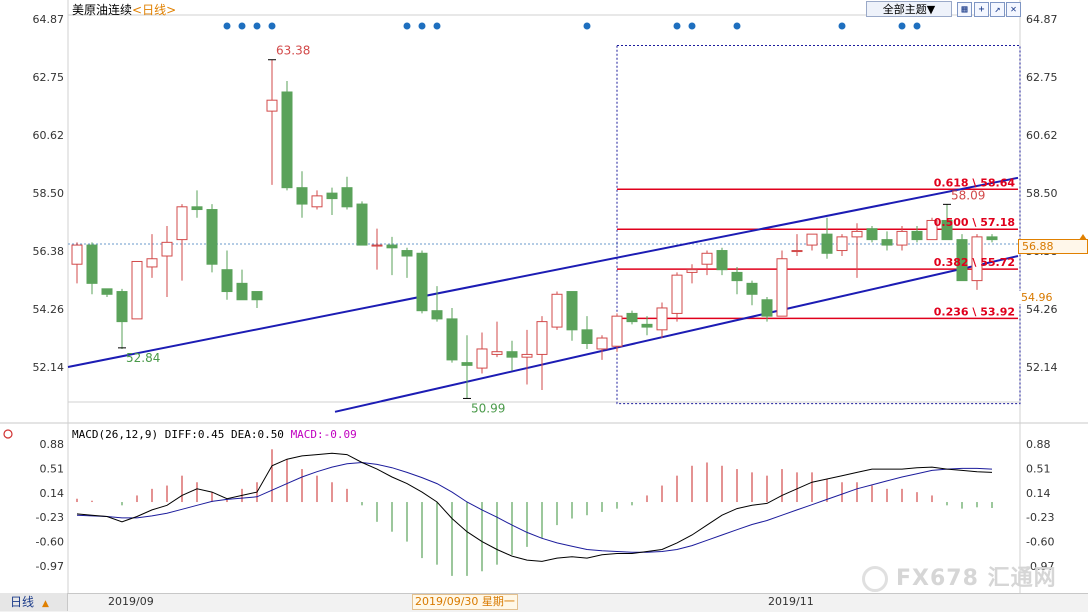  I want to click on extreme-price-label: 50.99, so click(488, 408).